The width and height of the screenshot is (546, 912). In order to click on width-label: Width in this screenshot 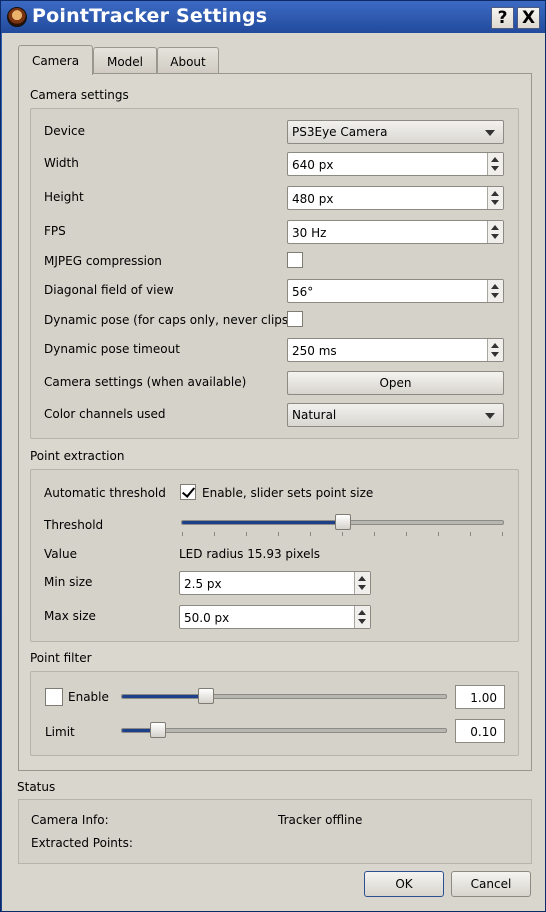, I will do `click(61, 163)`.